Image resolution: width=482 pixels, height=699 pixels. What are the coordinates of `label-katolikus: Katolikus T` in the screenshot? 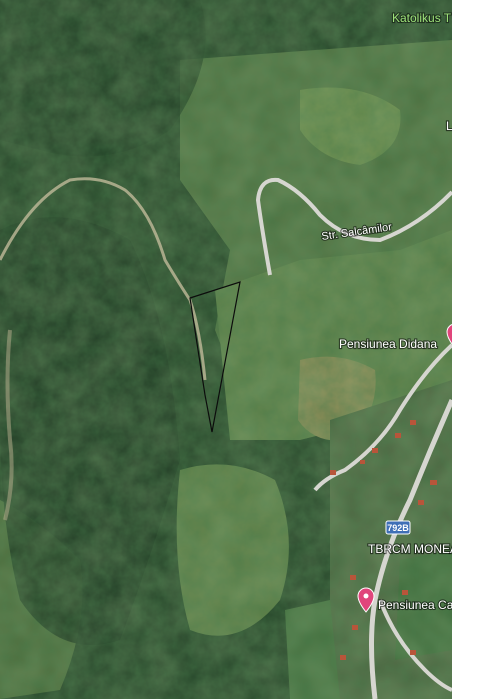 It's located at (421, 18).